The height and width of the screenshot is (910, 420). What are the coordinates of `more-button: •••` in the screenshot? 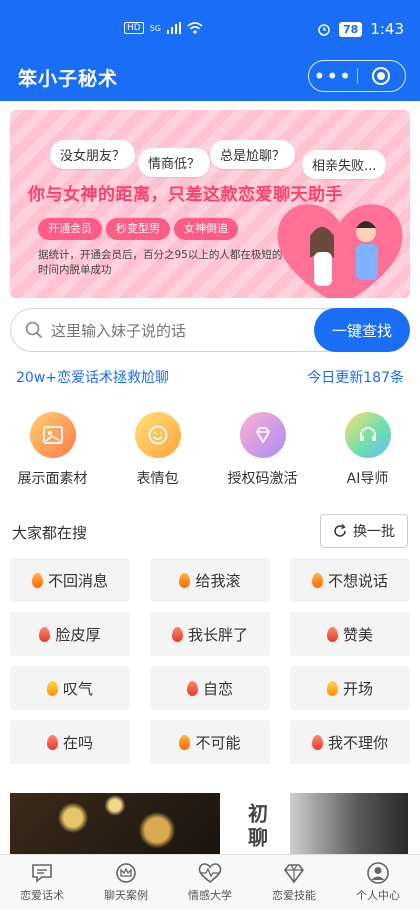 It's located at (333, 76).